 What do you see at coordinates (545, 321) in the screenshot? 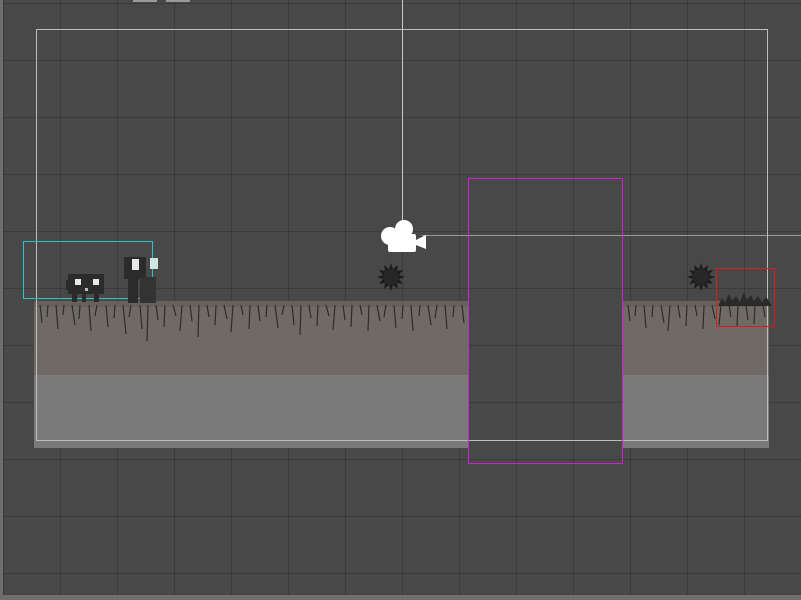
I see `pit-trigger-collider` at bounding box center [545, 321].